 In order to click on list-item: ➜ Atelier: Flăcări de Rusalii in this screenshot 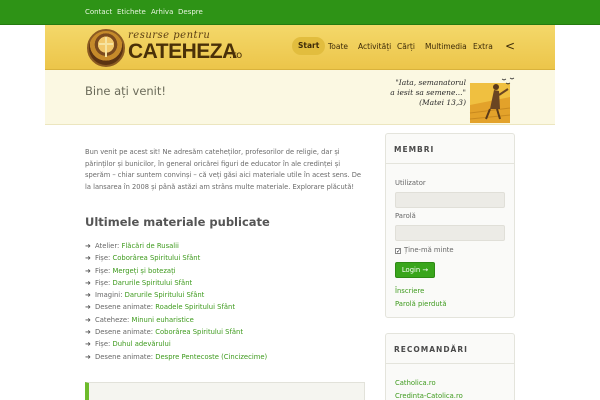, I will do `click(226, 248)`.